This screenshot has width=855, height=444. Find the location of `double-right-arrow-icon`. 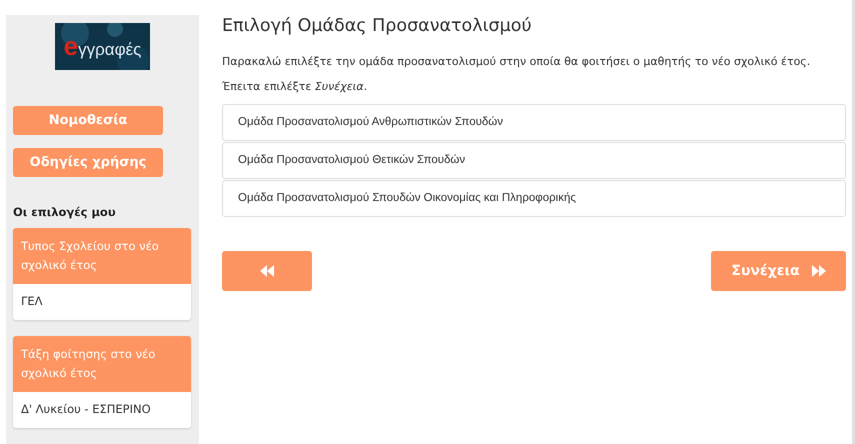

double-right-arrow-icon is located at coordinates (819, 271).